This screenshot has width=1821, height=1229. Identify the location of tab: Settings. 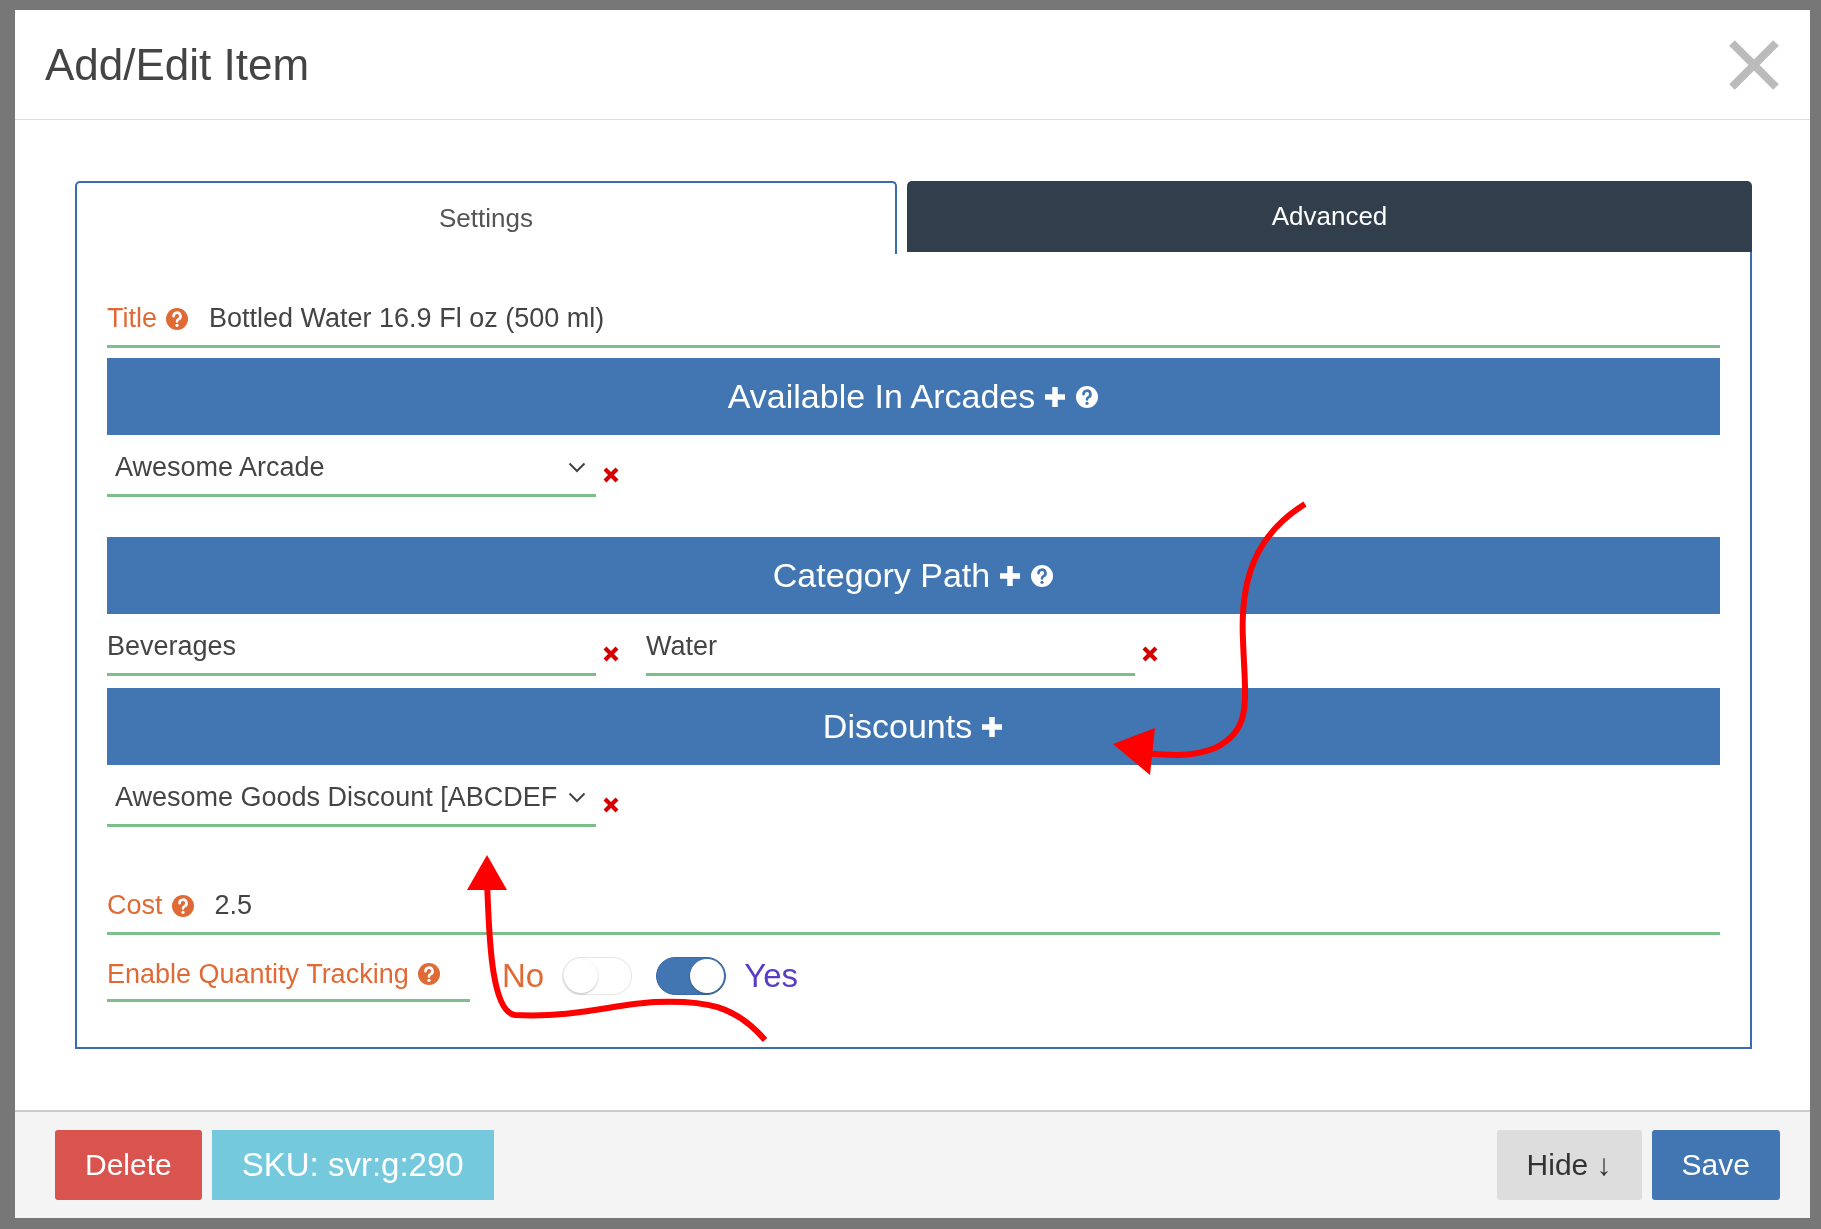
(486, 217).